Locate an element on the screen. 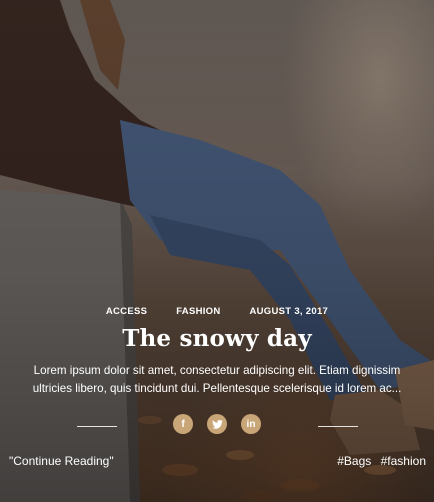 The width and height of the screenshot is (434, 502). post-date: AUGUST 3, 2017 is located at coordinates (289, 311).